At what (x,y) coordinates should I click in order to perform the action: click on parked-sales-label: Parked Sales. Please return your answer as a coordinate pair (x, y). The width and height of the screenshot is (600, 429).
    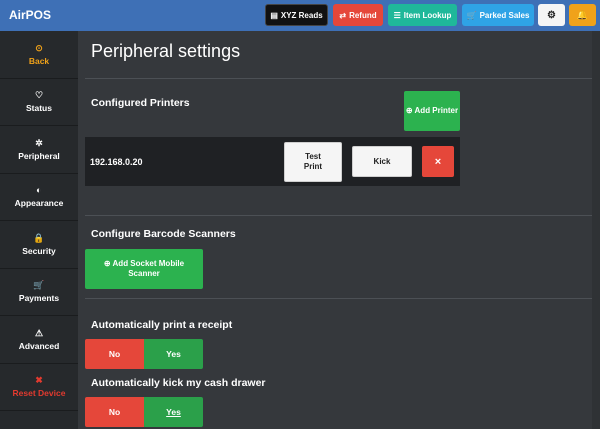
    Looking at the image, I should click on (504, 15).